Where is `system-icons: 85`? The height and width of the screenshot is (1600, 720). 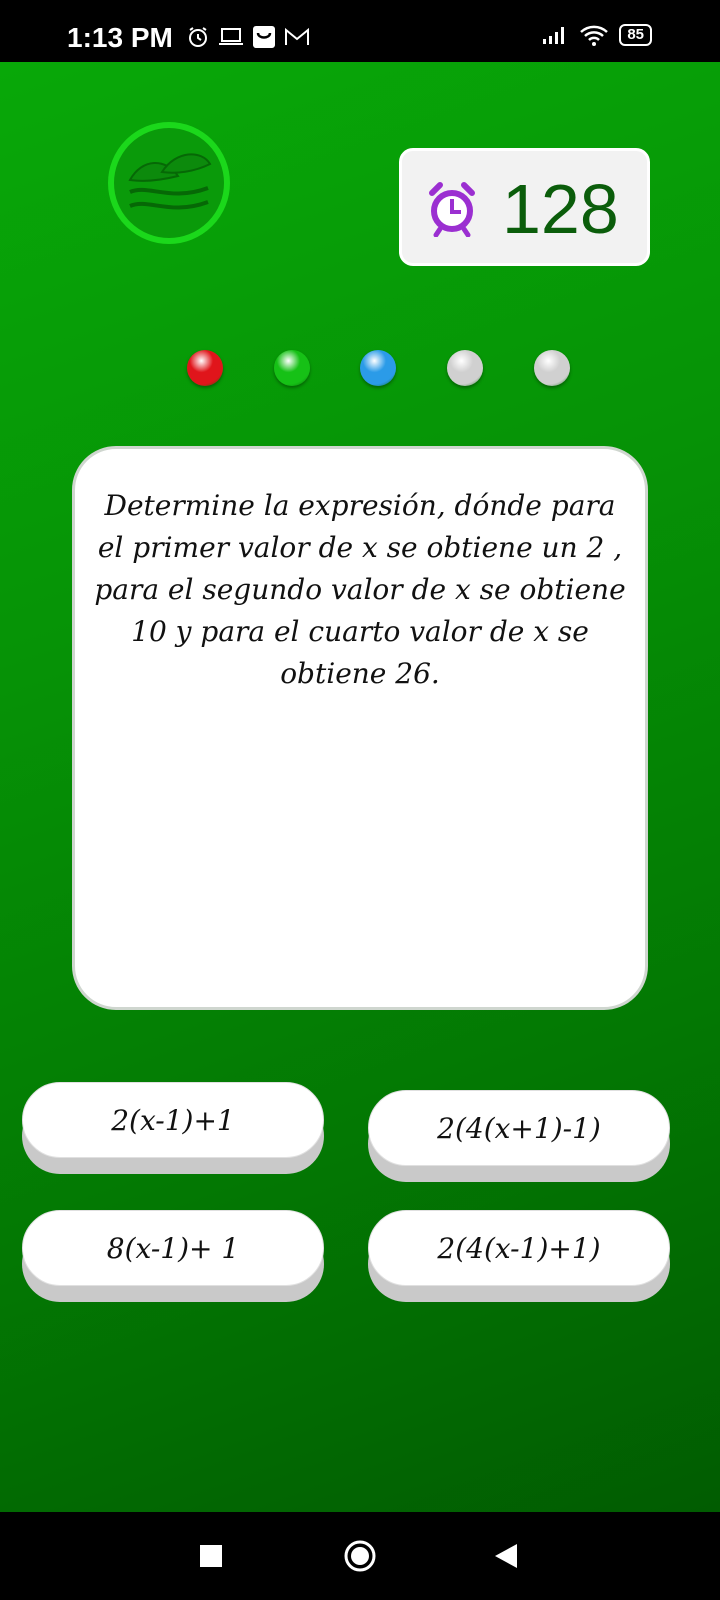 system-icons: 85 is located at coordinates (596, 35).